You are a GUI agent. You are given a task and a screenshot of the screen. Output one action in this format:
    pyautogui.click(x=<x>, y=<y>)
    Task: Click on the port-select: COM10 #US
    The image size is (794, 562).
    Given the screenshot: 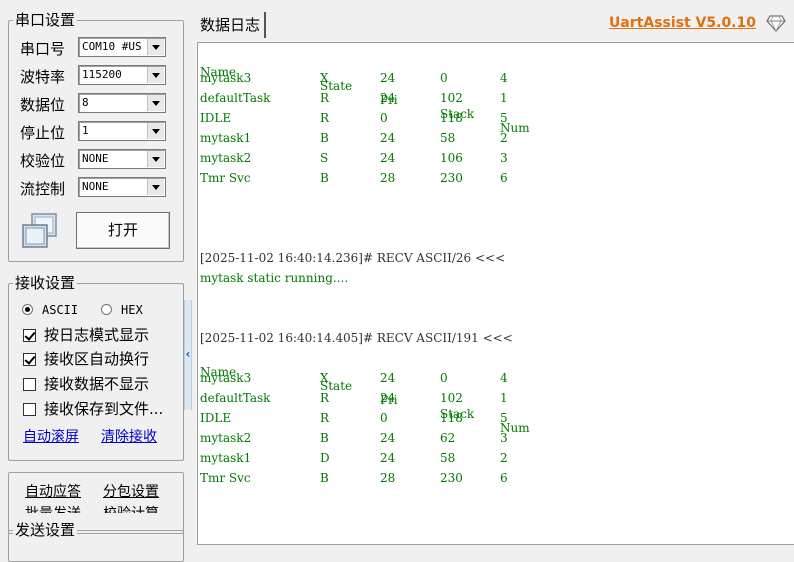 What is the action you would take?
    pyautogui.click(x=122, y=47)
    